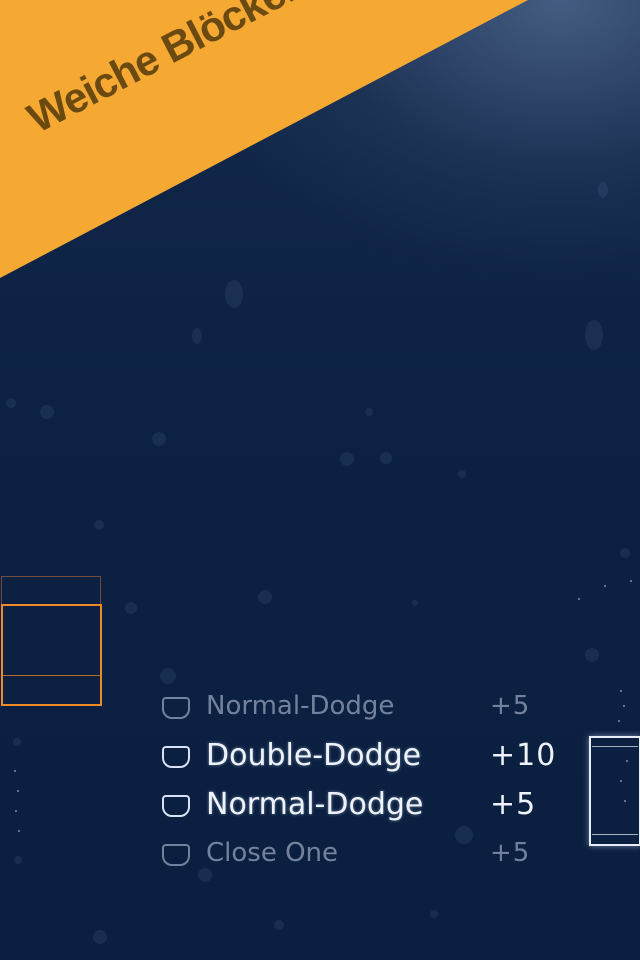  What do you see at coordinates (272, 853) in the screenshot?
I see `score-label: Close One` at bounding box center [272, 853].